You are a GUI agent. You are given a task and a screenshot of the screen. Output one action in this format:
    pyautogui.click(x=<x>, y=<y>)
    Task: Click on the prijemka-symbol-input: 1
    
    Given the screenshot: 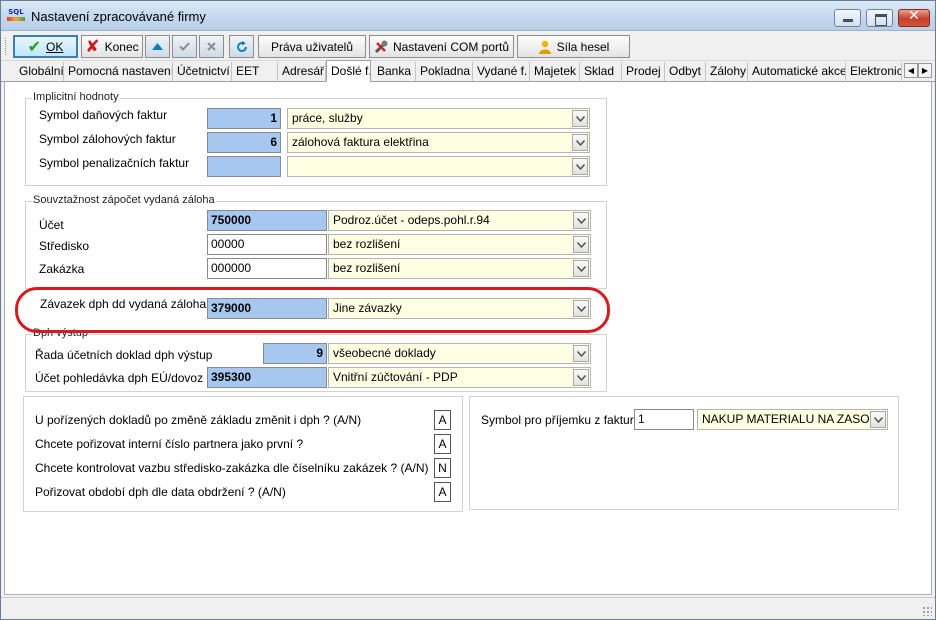 What is the action you would take?
    pyautogui.click(x=664, y=419)
    